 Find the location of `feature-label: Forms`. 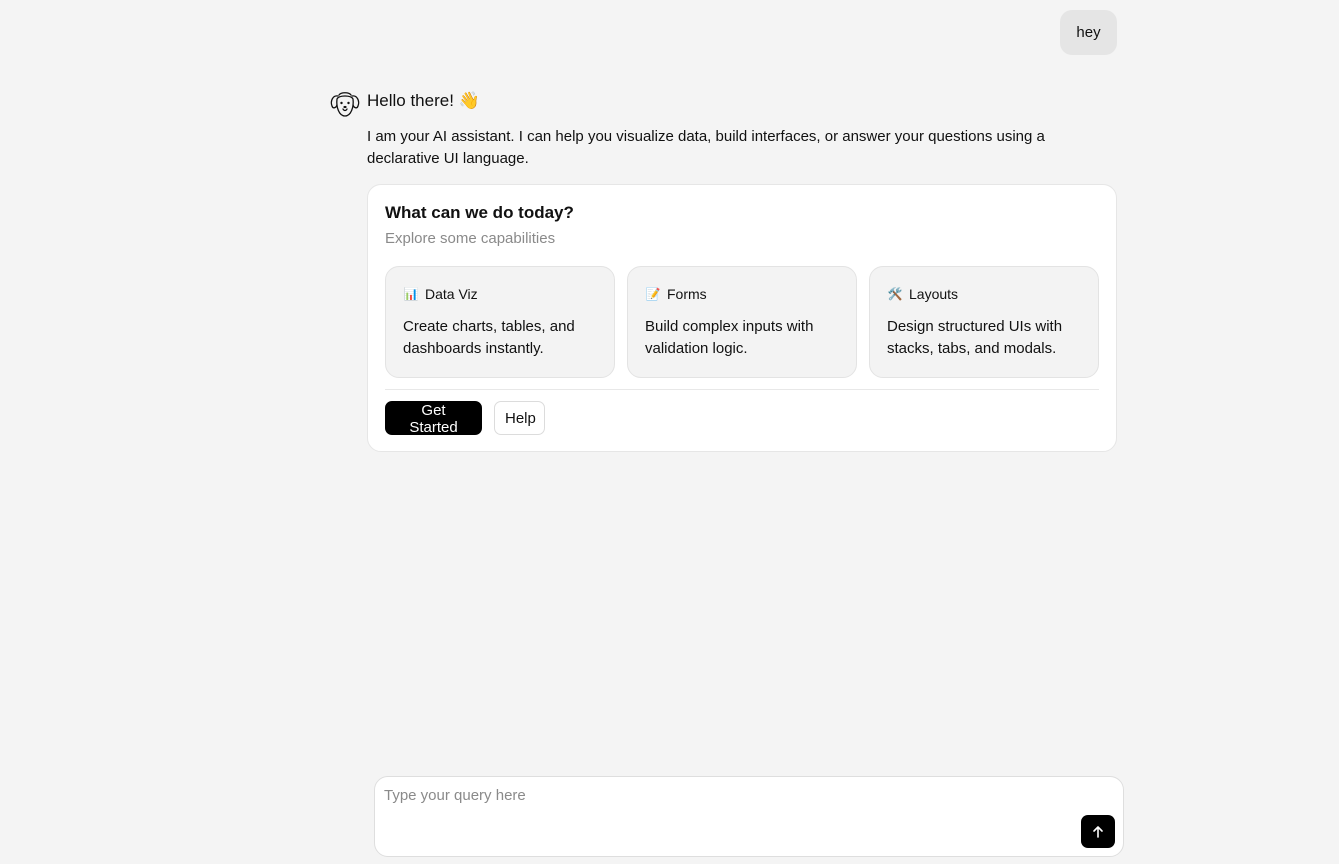

feature-label: Forms is located at coordinates (687, 294).